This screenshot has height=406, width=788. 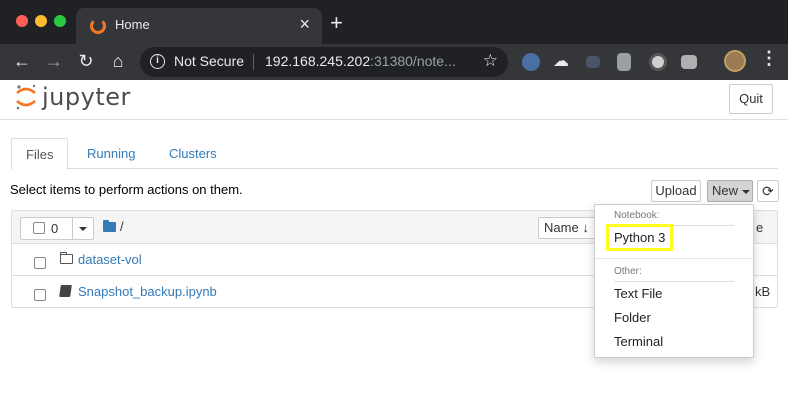 What do you see at coordinates (628, 271) in the screenshot?
I see `other-section-header: Other:` at bounding box center [628, 271].